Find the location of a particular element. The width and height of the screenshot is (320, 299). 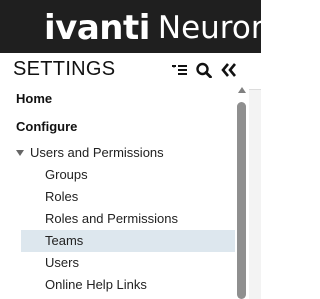

nav-scrollbar is located at coordinates (242, 193).